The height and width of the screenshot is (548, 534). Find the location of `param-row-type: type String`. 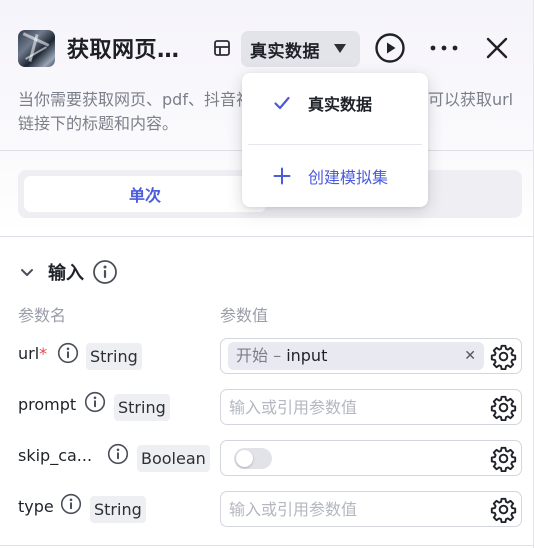

param-row-type: type String is located at coordinates (266, 509).